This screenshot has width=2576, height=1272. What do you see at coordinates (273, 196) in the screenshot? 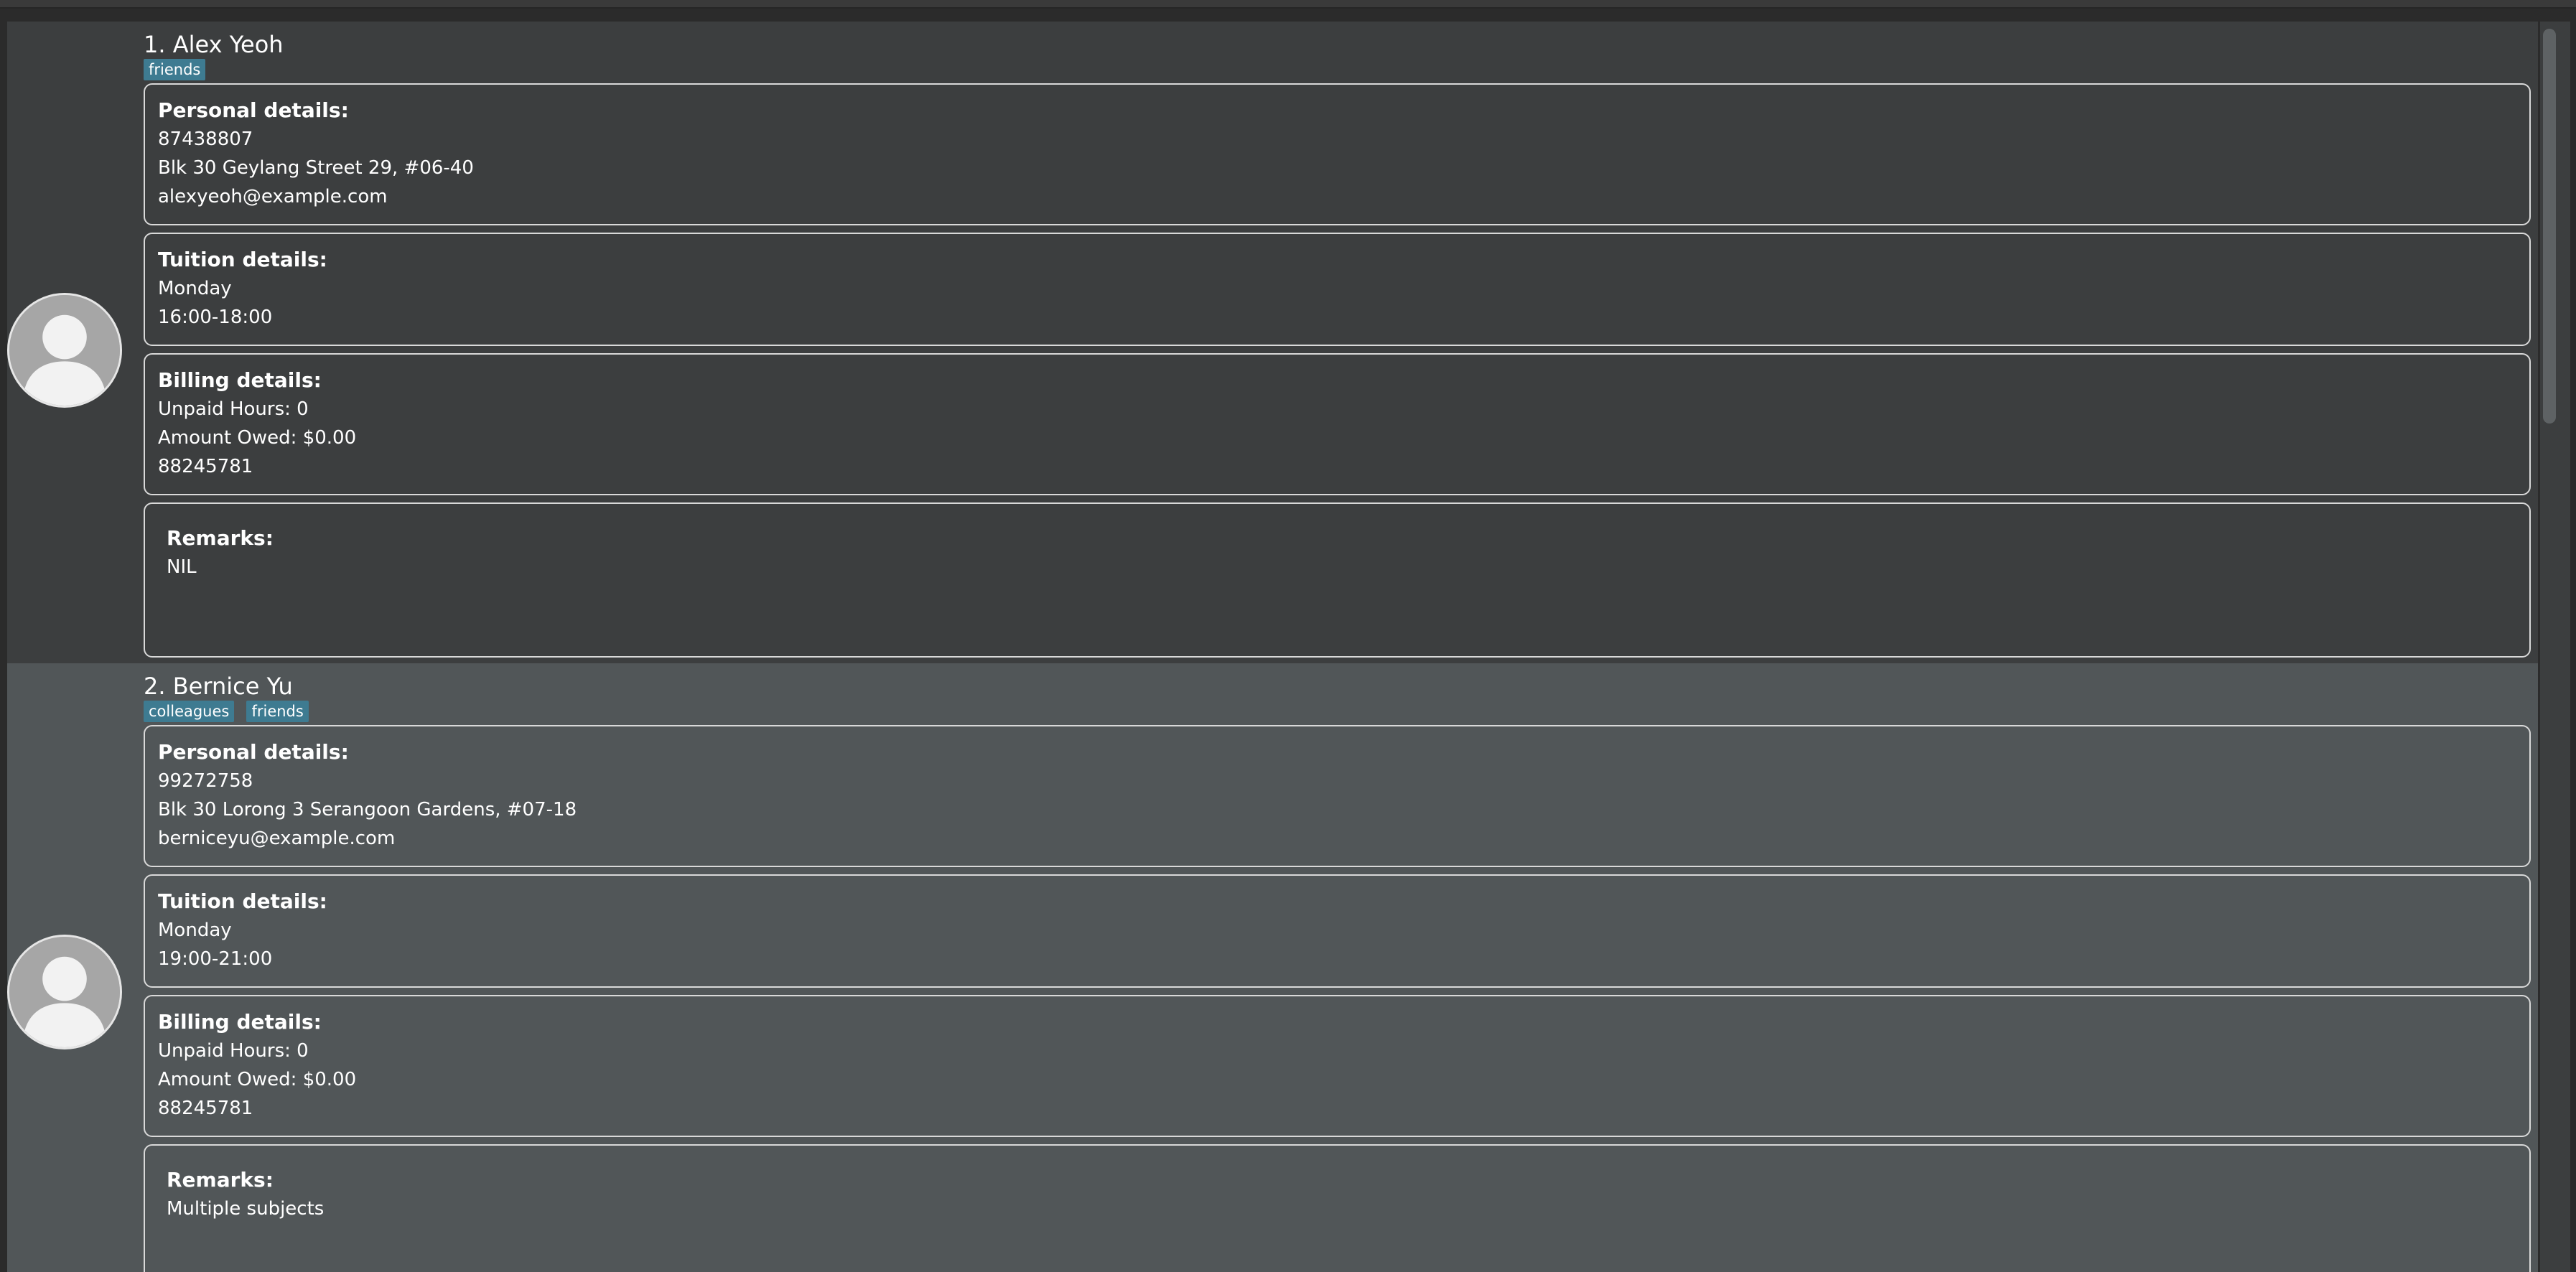
I see `email: alexyeoh@example.com` at bounding box center [273, 196].